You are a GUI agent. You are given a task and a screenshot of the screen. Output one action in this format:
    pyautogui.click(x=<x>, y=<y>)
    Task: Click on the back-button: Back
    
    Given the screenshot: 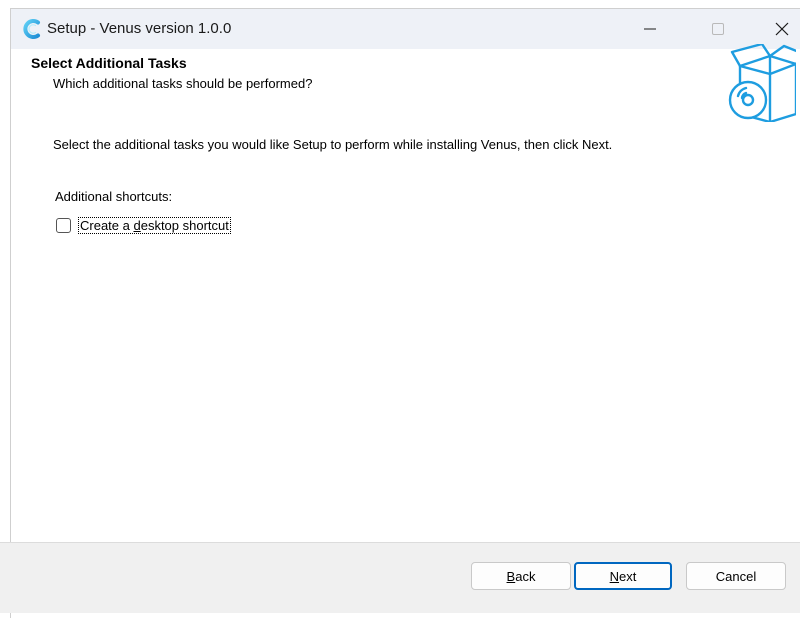 What is the action you would take?
    pyautogui.click(x=521, y=576)
    